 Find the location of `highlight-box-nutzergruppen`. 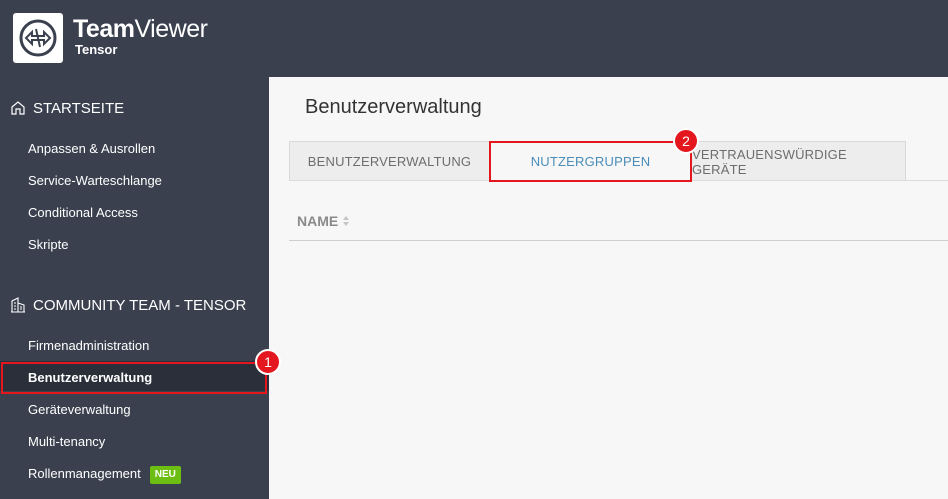

highlight-box-nutzergruppen is located at coordinates (590, 161).